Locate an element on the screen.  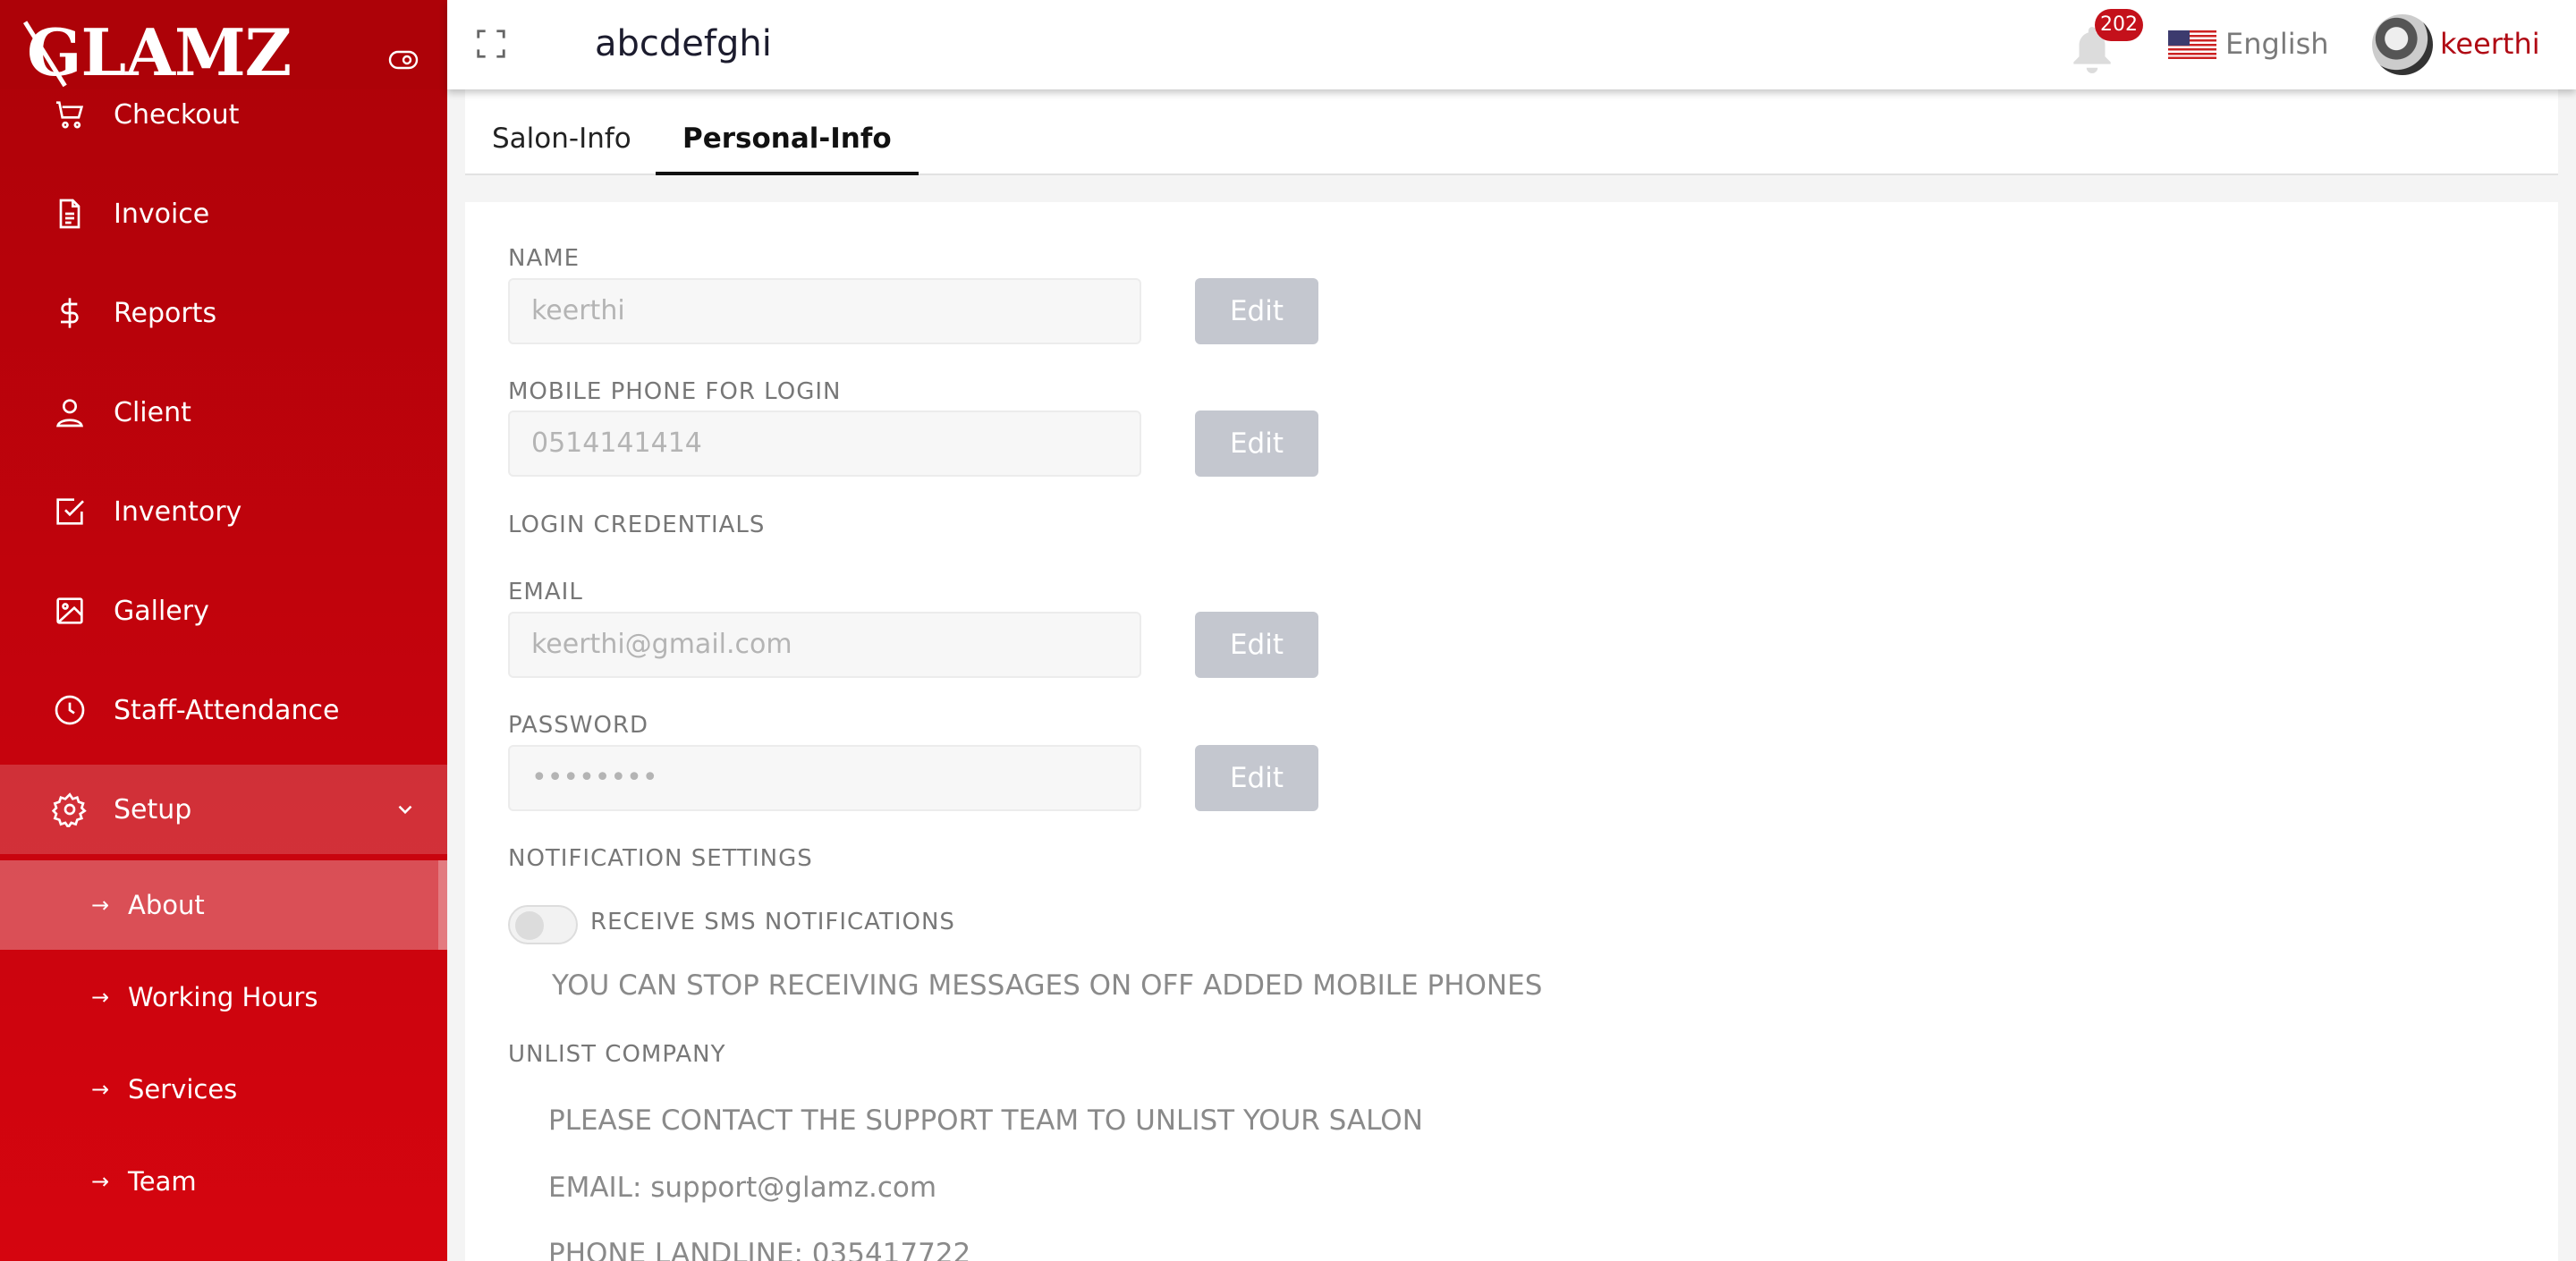
page-title: abcdefghi is located at coordinates (683, 43).